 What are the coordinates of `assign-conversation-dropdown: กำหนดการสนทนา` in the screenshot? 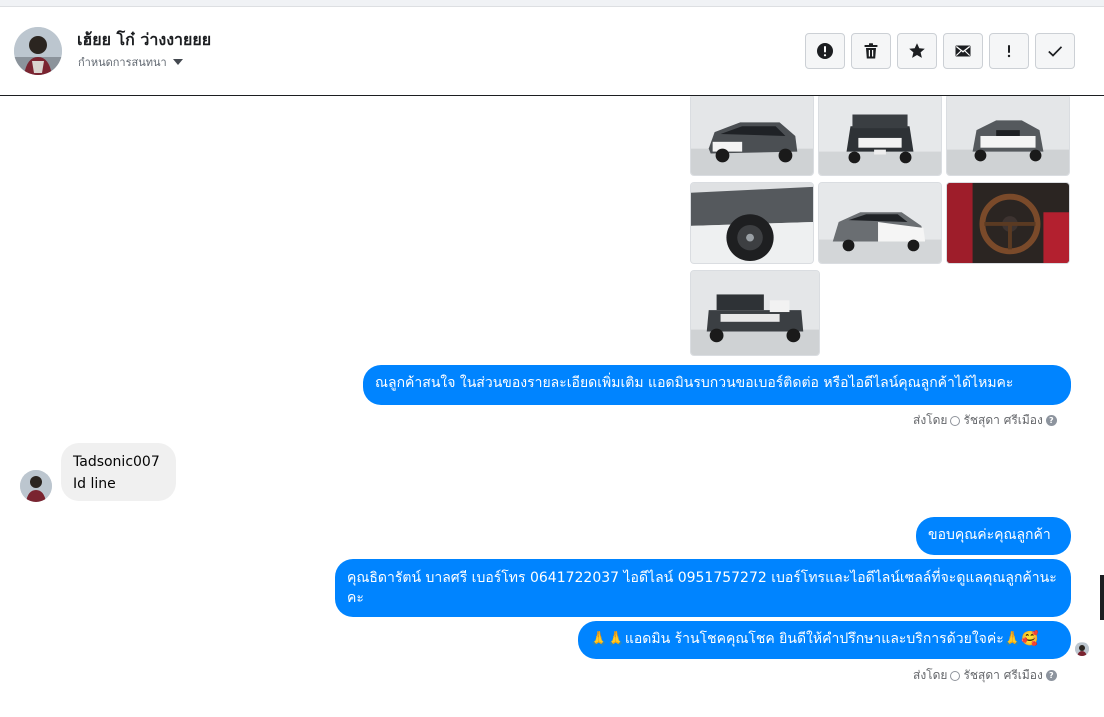 It's located at (130, 62).